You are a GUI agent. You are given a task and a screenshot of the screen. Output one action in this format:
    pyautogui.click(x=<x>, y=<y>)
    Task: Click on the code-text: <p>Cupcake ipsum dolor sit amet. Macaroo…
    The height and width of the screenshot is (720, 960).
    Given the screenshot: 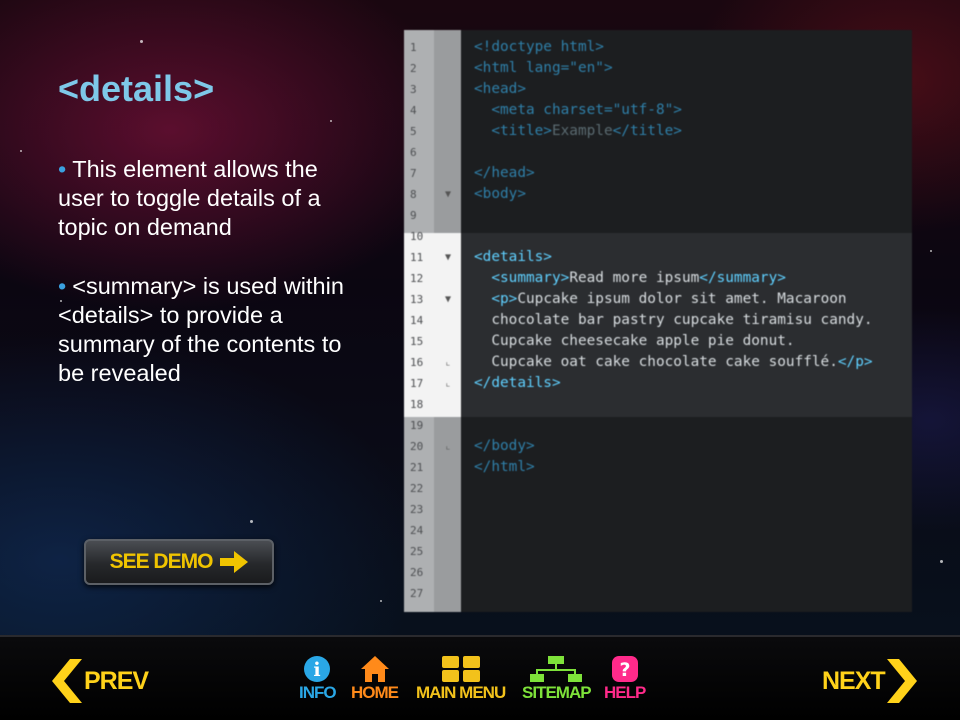 What is the action you would take?
    pyautogui.click(x=669, y=299)
    